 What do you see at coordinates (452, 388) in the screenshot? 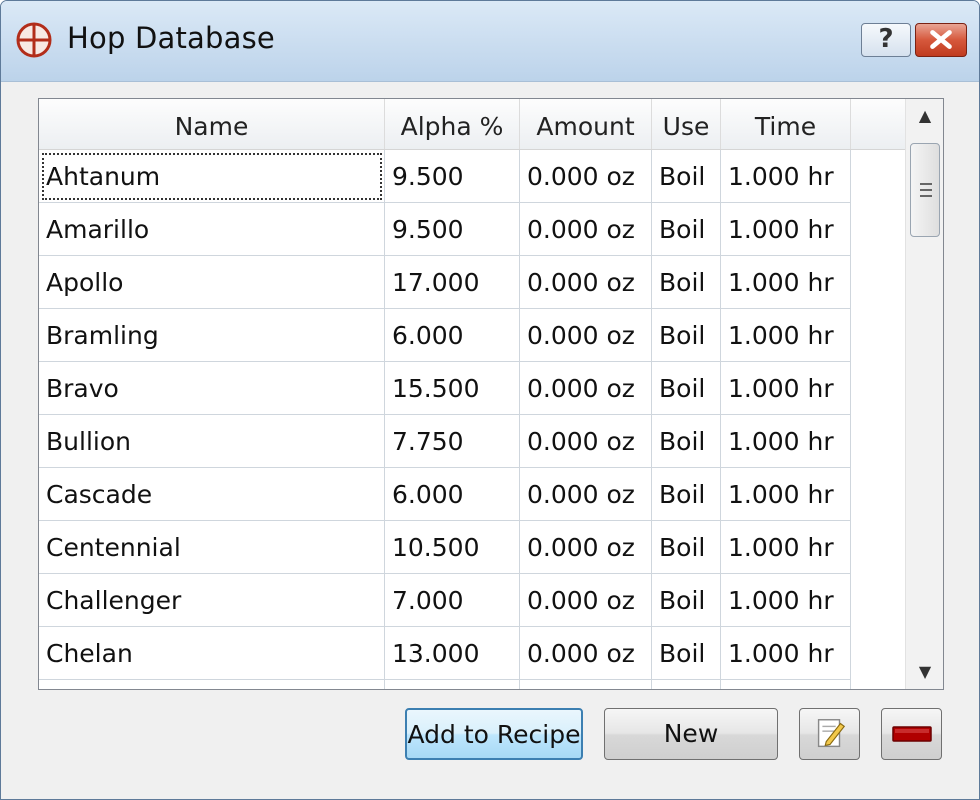
I see `cell-alpha: 15.500` at bounding box center [452, 388].